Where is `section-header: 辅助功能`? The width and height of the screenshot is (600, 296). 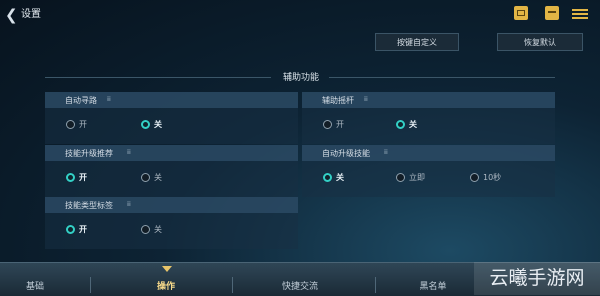
section-header: 辅助功能 is located at coordinates (300, 75).